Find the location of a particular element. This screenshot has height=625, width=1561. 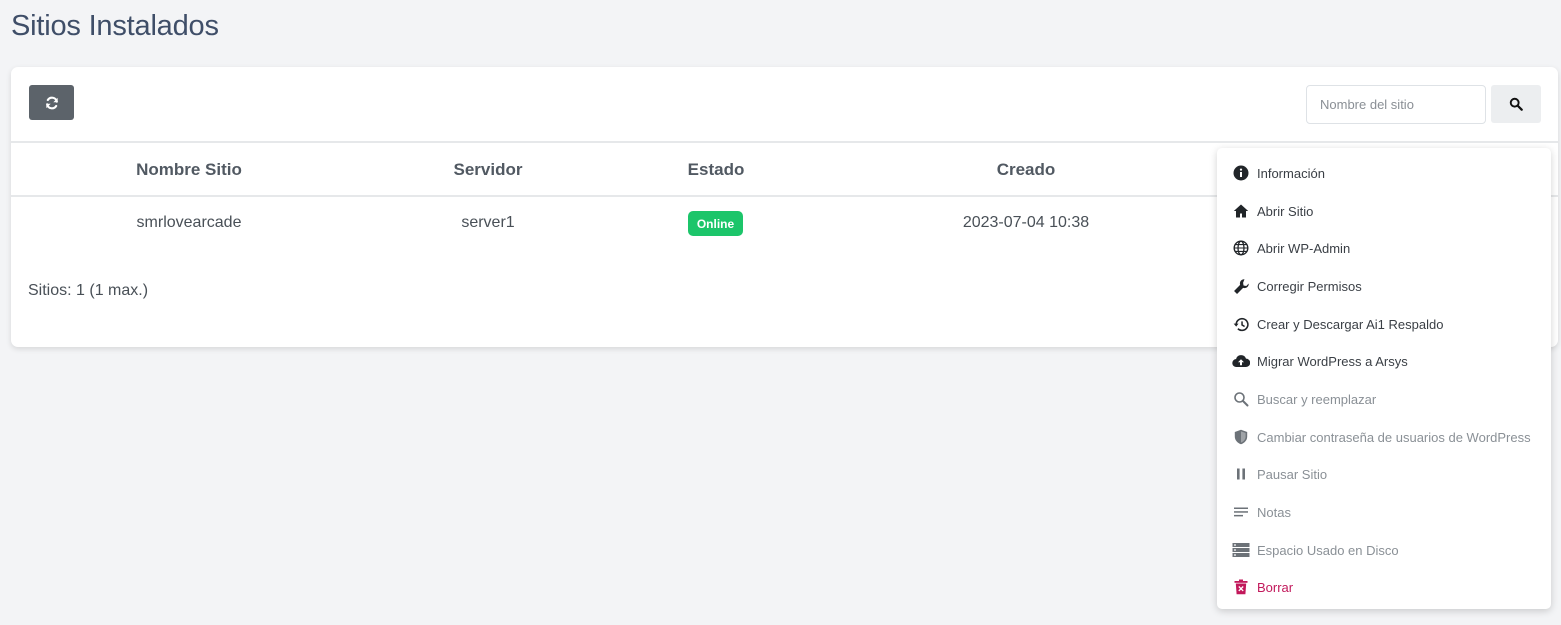

menu-item-label: Abrir WP-Admin is located at coordinates (1304, 248).